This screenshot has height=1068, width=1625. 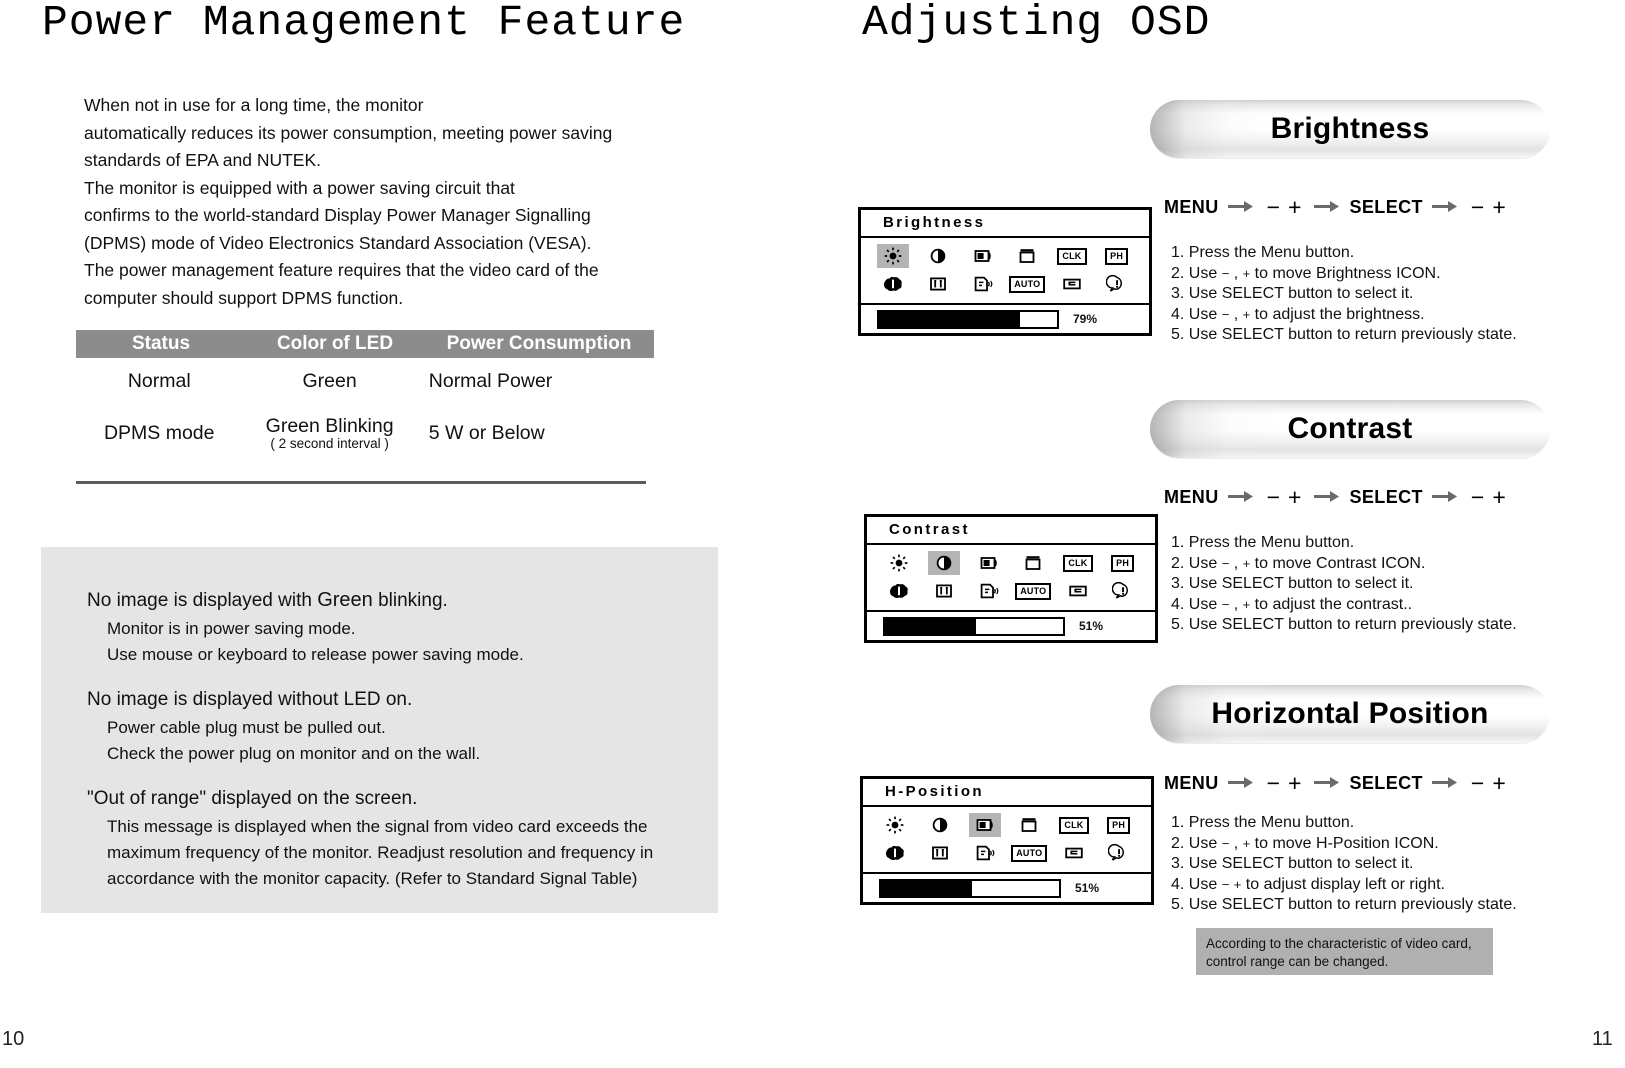 I want to click on osd-value-bar: 79%, so click(x=1005, y=319).